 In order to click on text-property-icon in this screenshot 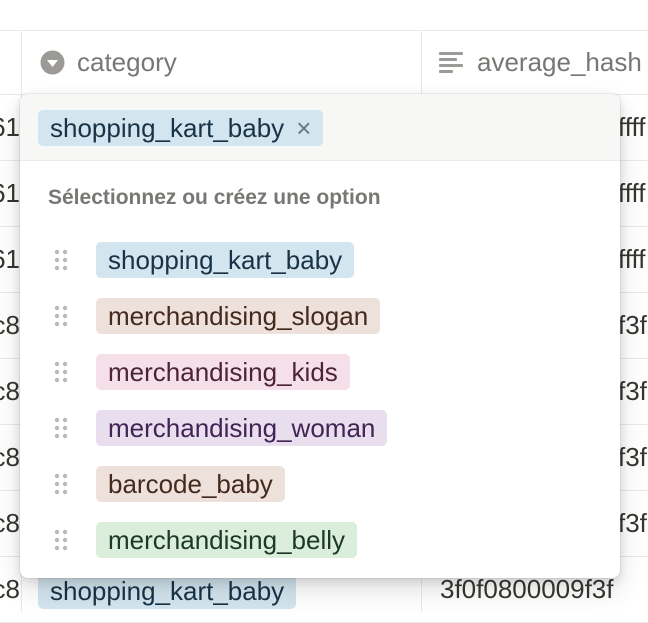, I will do `click(451, 62)`.